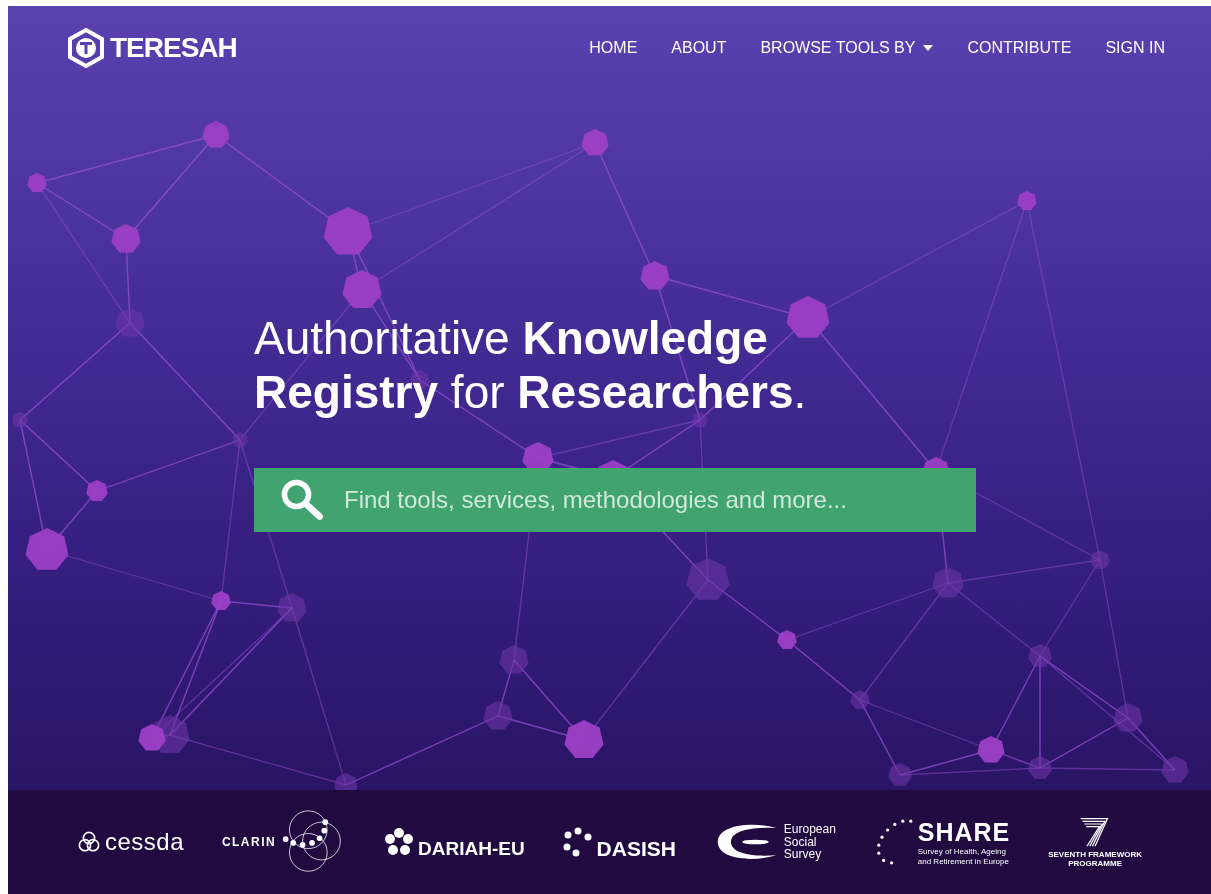 The width and height of the screenshot is (1211, 894). Describe the element at coordinates (88, 842) in the screenshot. I see `knot-logo-icon` at that location.